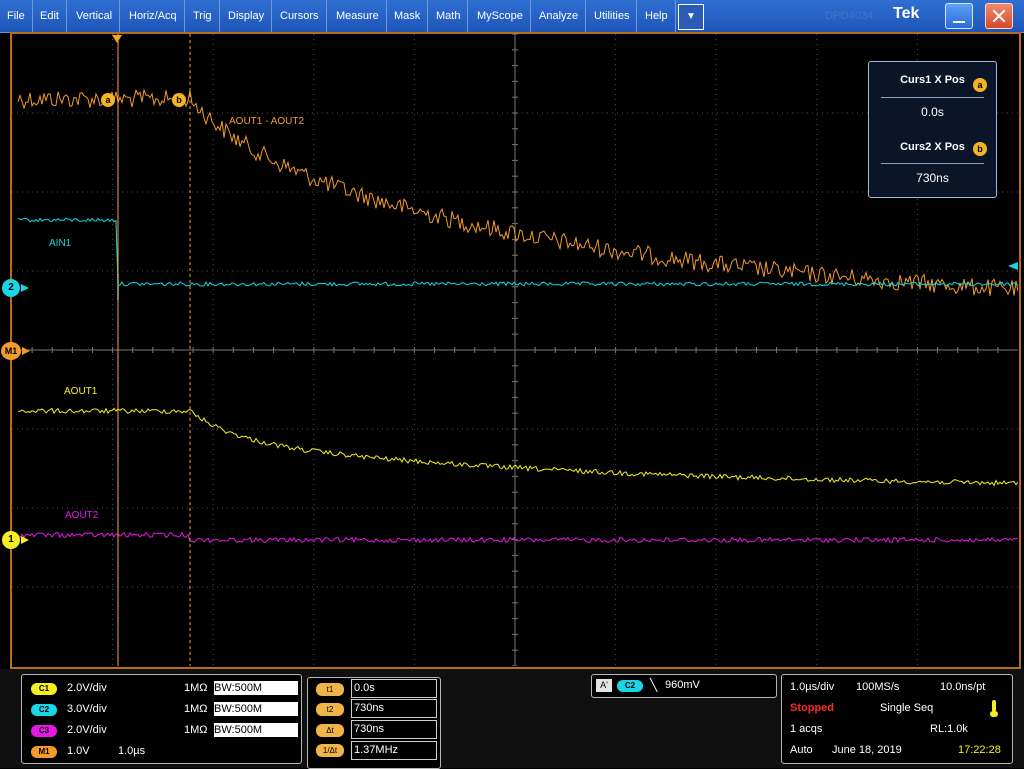 This screenshot has height=769, width=1024. I want to click on ch3-bandwidth: BW:500M, so click(256, 730).